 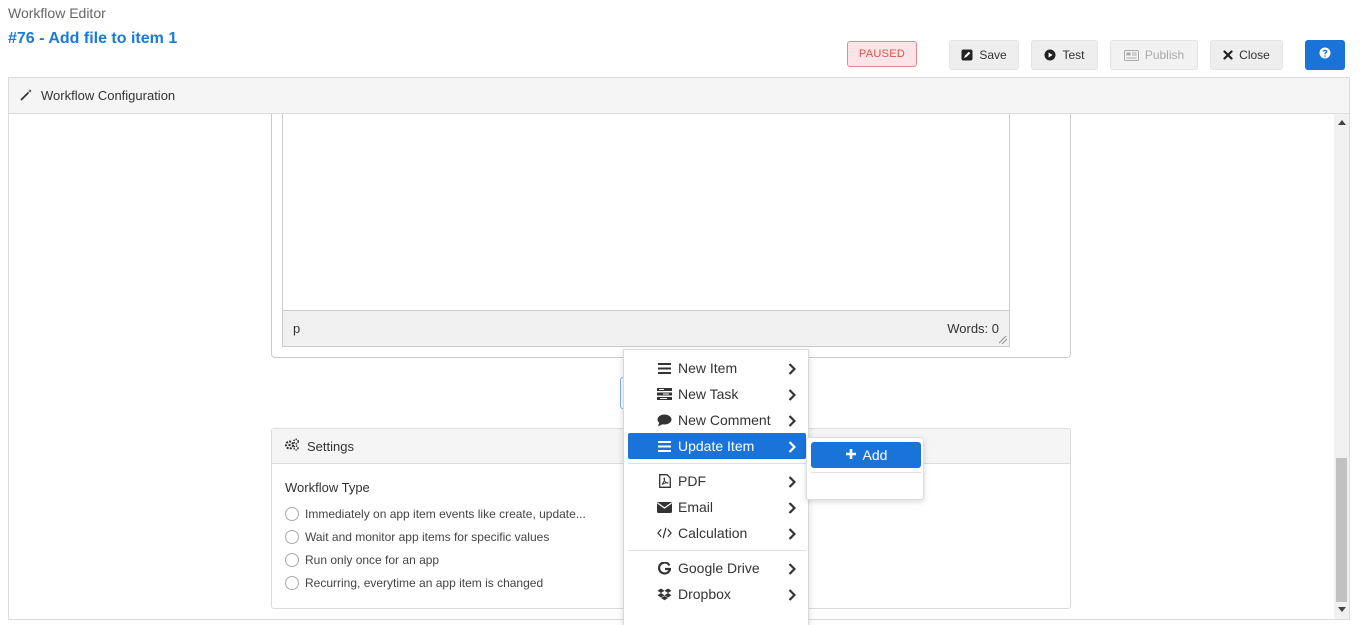 What do you see at coordinates (1254, 55) in the screenshot?
I see `close-label: Close` at bounding box center [1254, 55].